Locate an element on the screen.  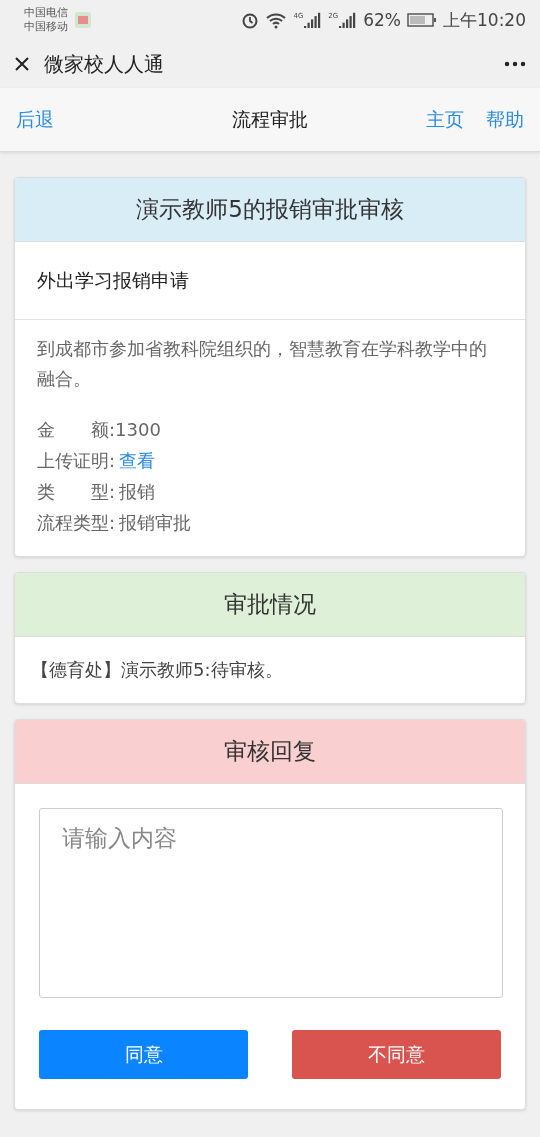
field-value: 报销 is located at coordinates (137, 492).